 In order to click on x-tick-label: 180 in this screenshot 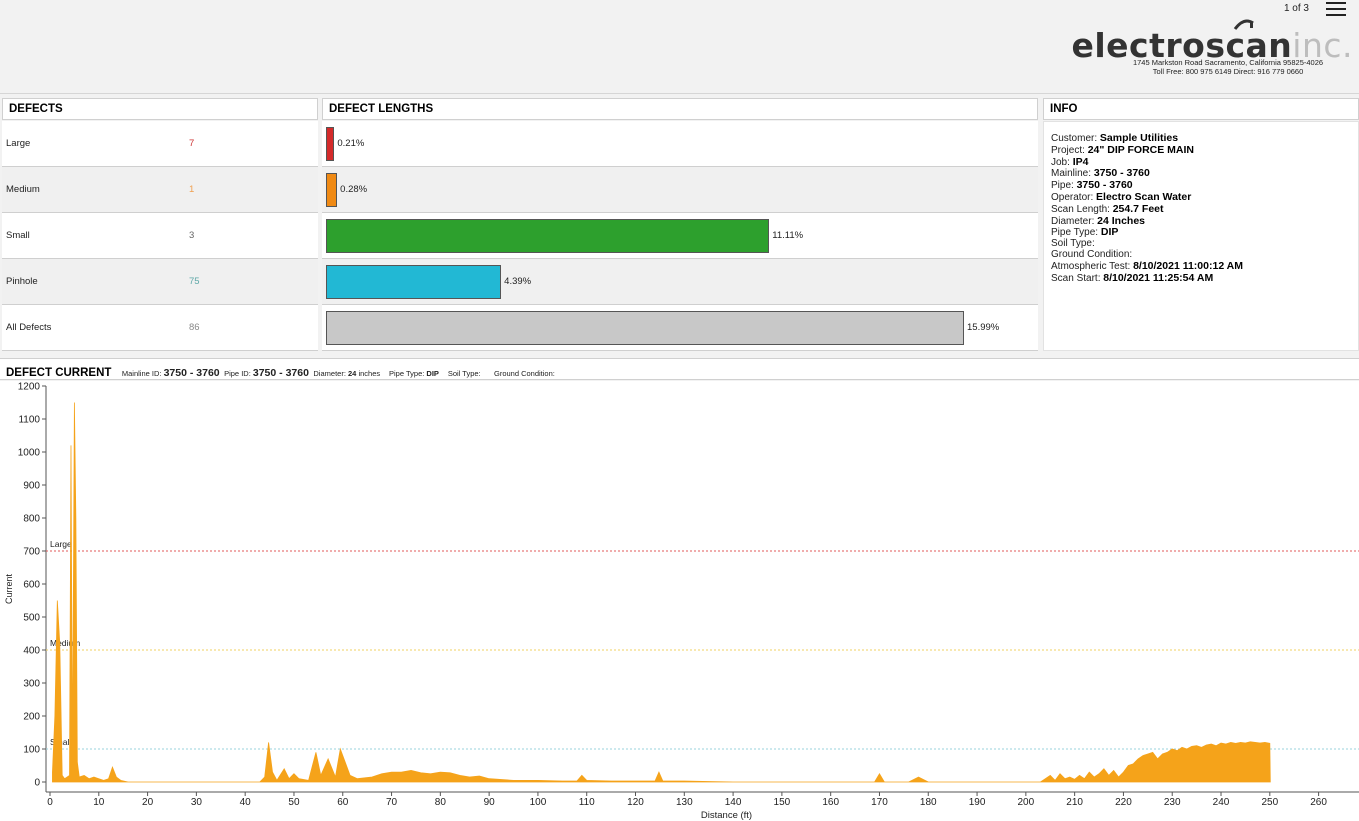, I will do `click(928, 802)`.